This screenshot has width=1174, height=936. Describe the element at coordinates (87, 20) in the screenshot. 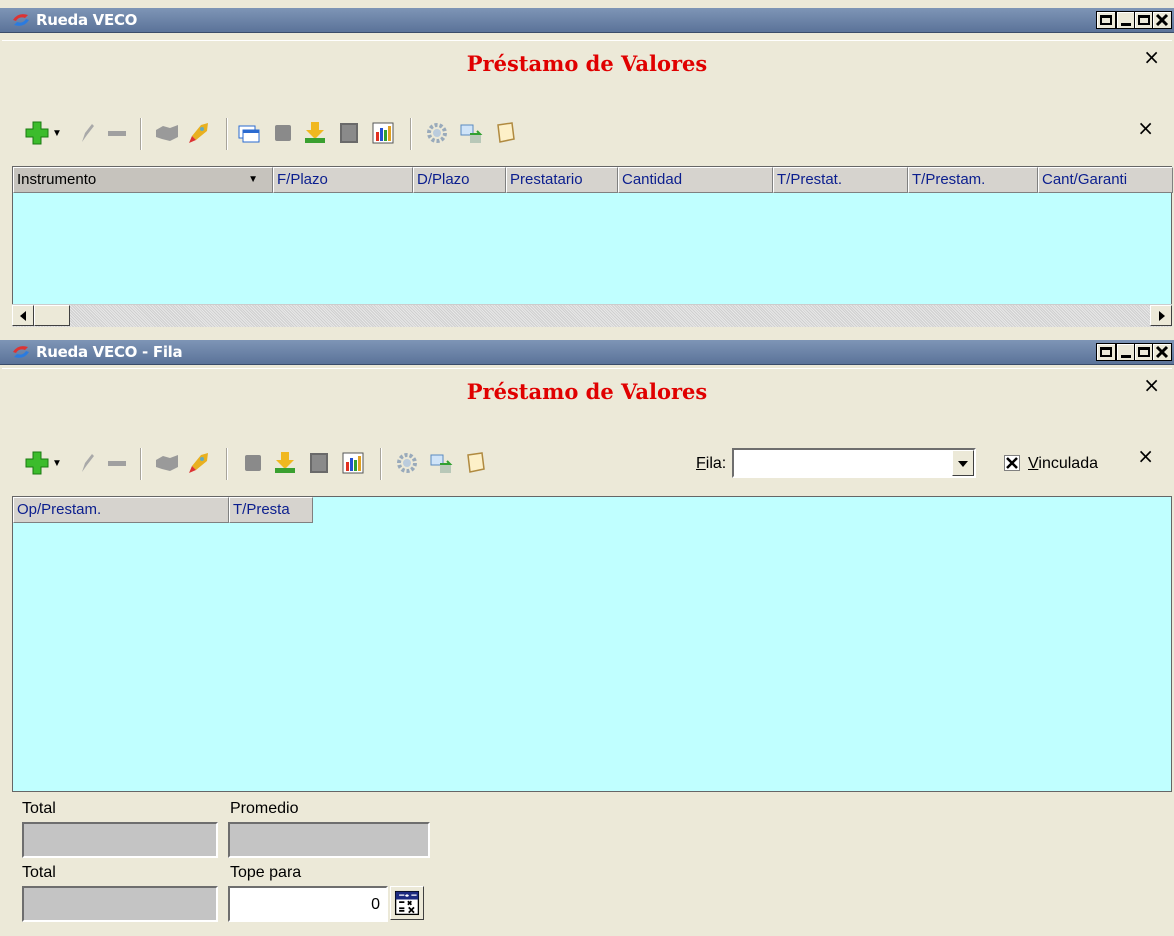

I see `window-title: Rueda VECO` at that location.